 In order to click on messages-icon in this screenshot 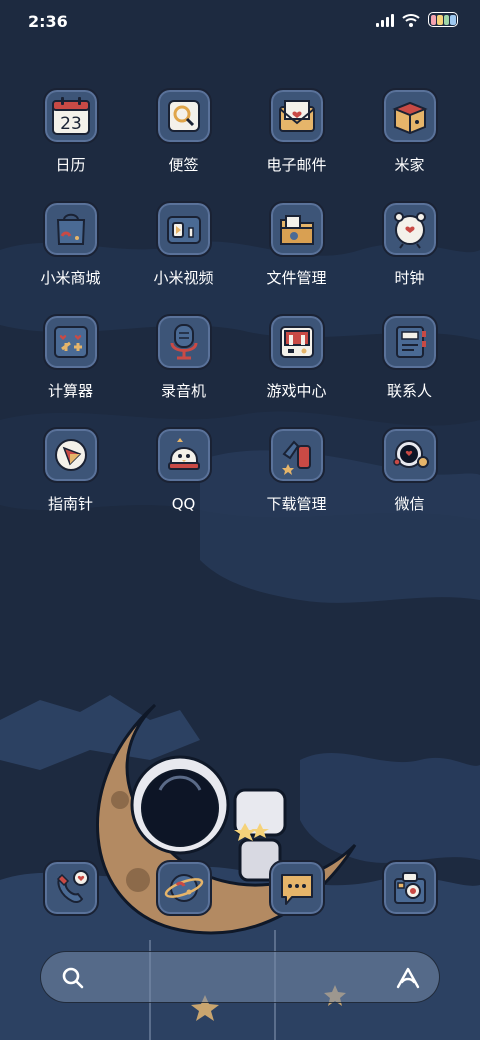, I will do `click(296, 888)`.